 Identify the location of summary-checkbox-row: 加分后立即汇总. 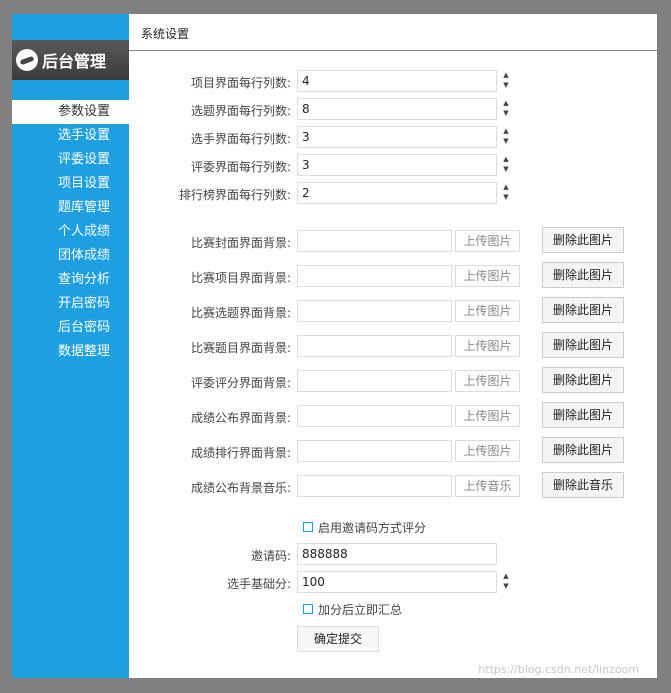
(352, 609).